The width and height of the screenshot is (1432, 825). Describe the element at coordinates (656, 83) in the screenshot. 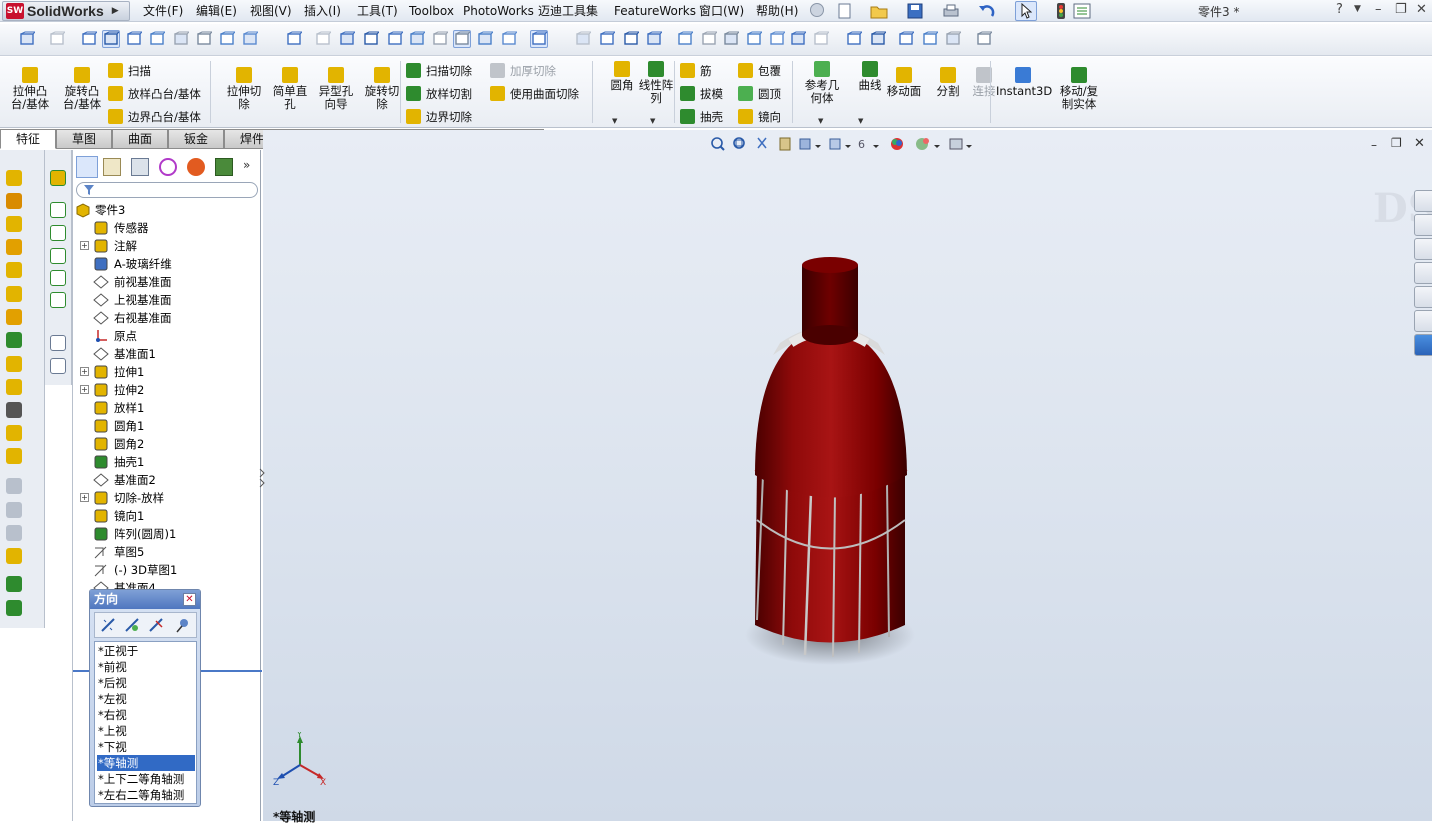

I see `linear-pattern-button: 线性阵 列` at that location.